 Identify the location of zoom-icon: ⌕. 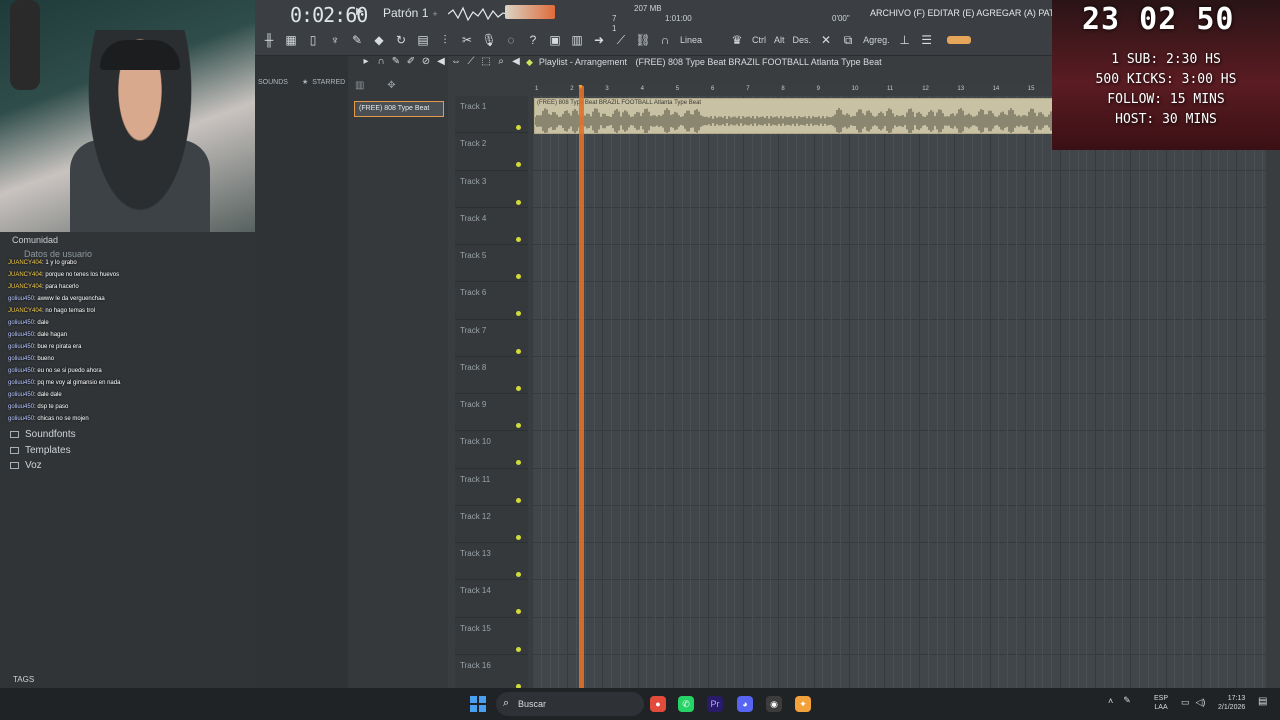
(501, 61).